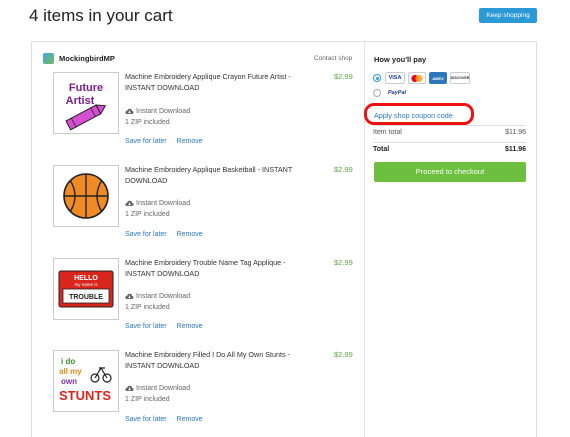 The image size is (570, 437). Describe the element at coordinates (413, 115) in the screenshot. I see `apply-coupon-link: Apply shop coupon code` at that location.